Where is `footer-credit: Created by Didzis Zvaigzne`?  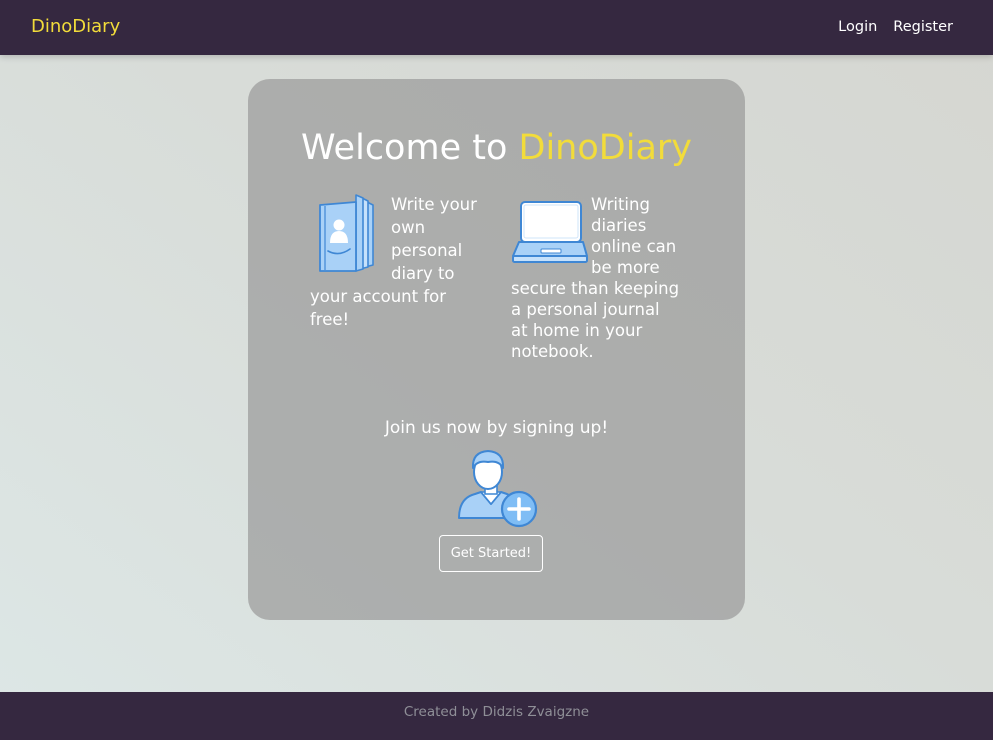
footer-credit: Created by Didzis Zvaigzne is located at coordinates (496, 712).